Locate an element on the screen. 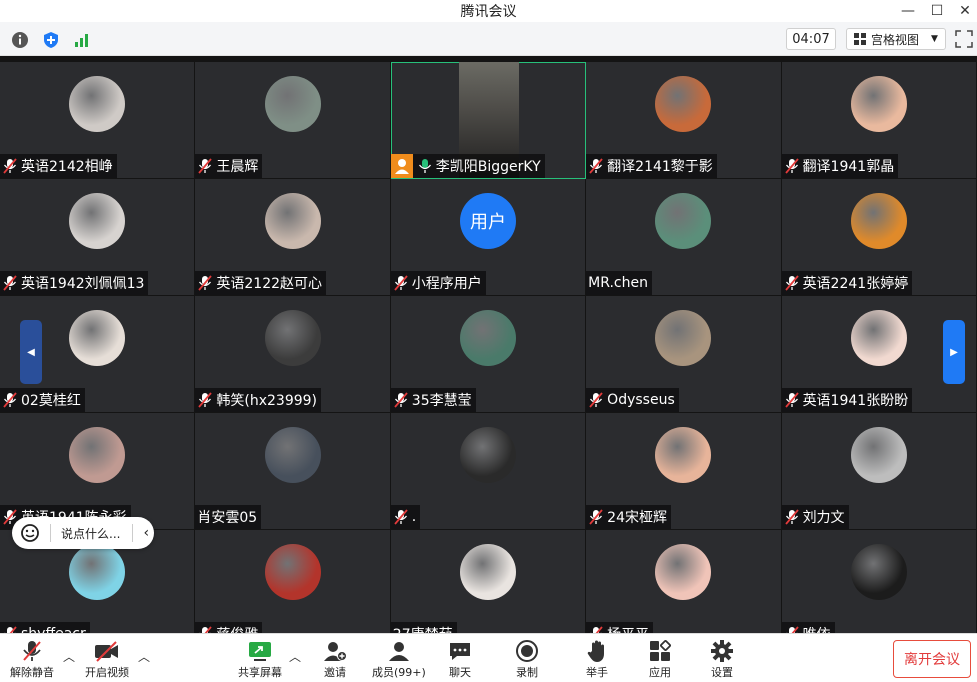  participant-tile: . is located at coordinates (488, 471).